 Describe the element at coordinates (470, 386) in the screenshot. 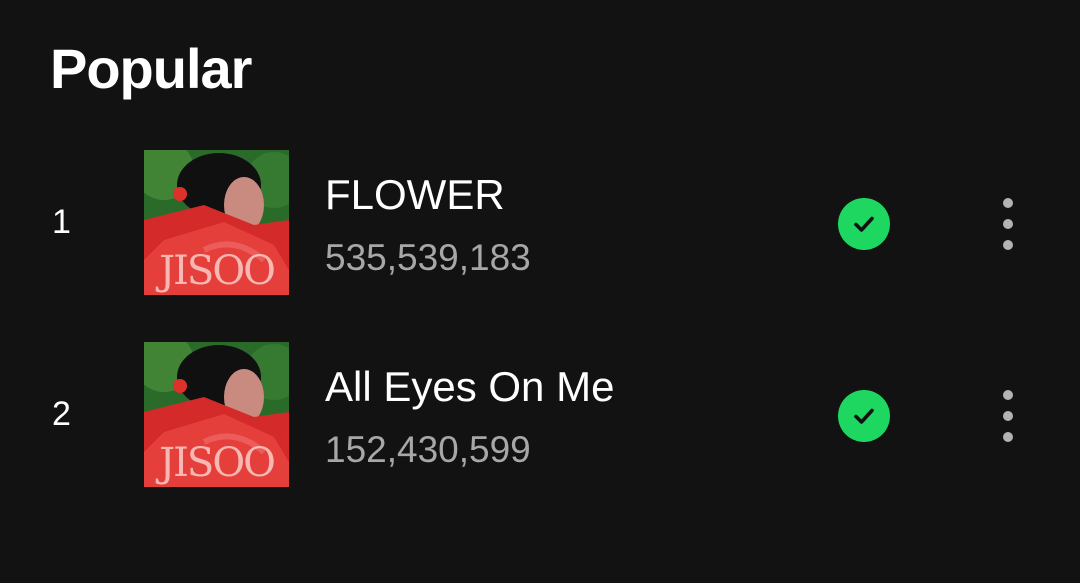

I see `track-title: All Eyes On Me` at that location.